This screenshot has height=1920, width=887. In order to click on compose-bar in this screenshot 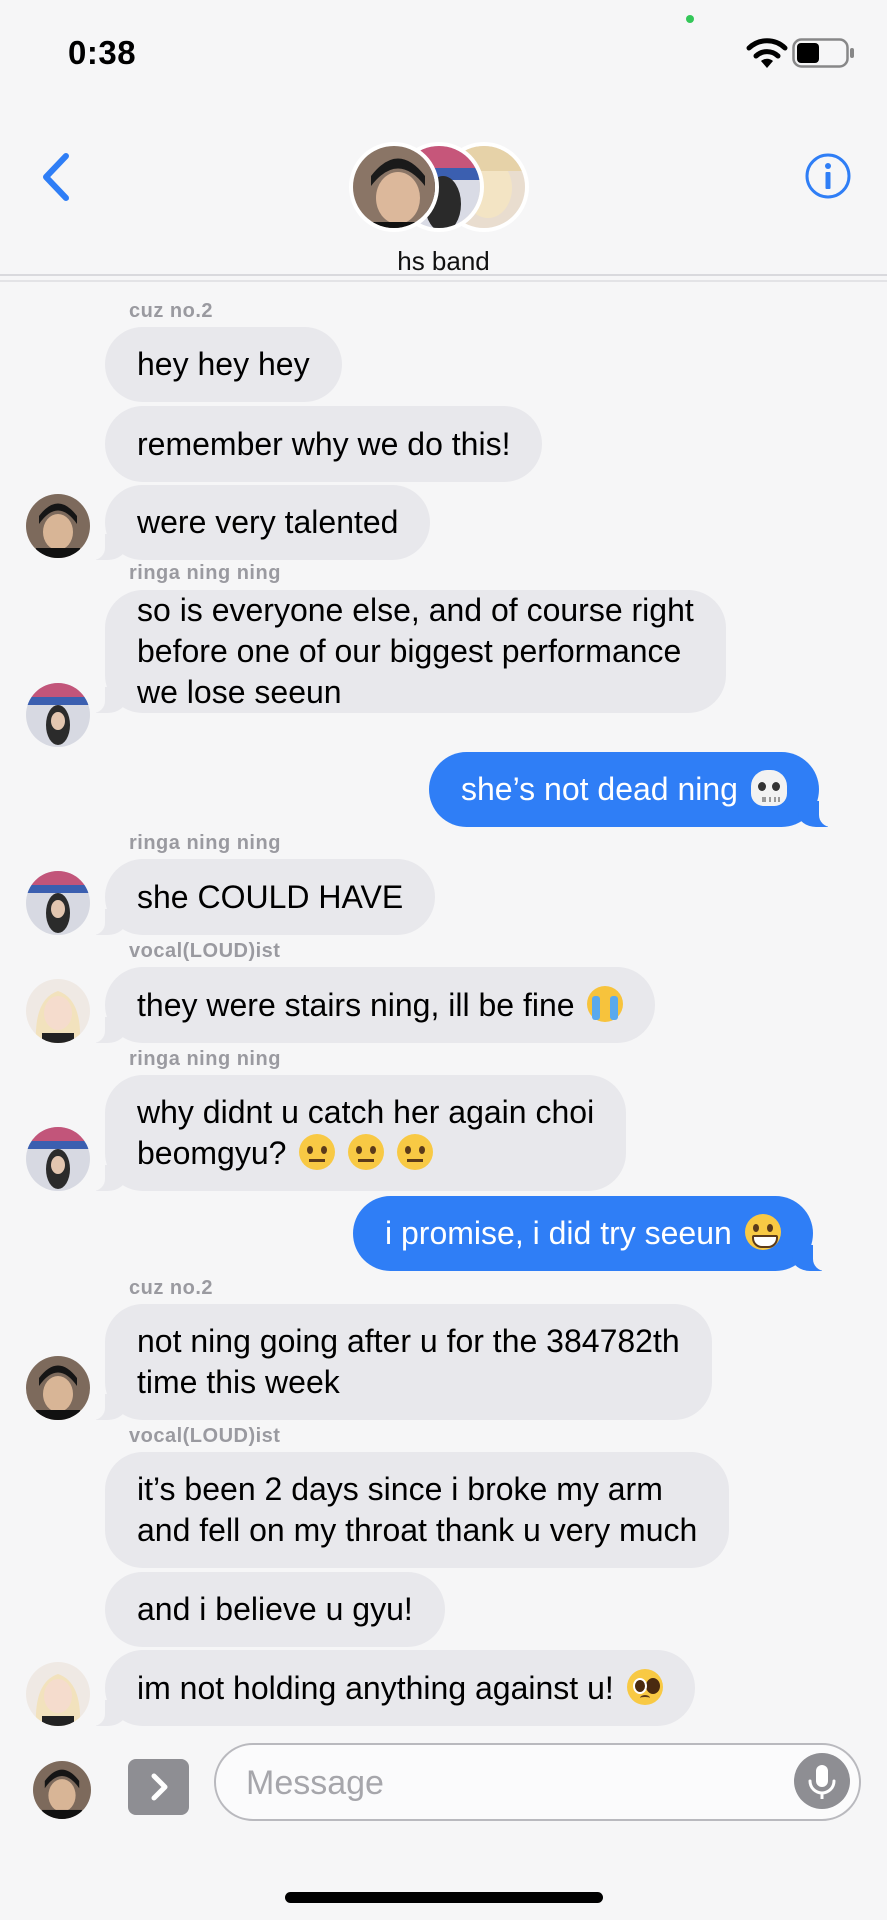, I will do `click(443, 1827)`.